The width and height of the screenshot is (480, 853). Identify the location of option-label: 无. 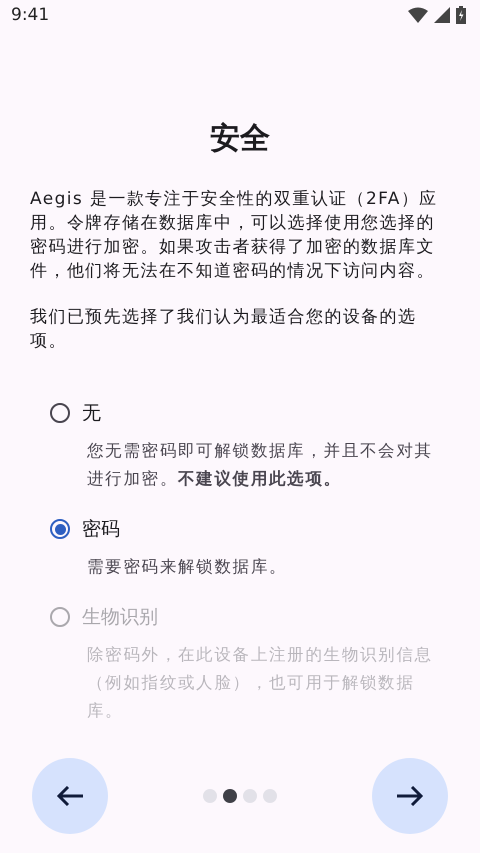
(91, 413).